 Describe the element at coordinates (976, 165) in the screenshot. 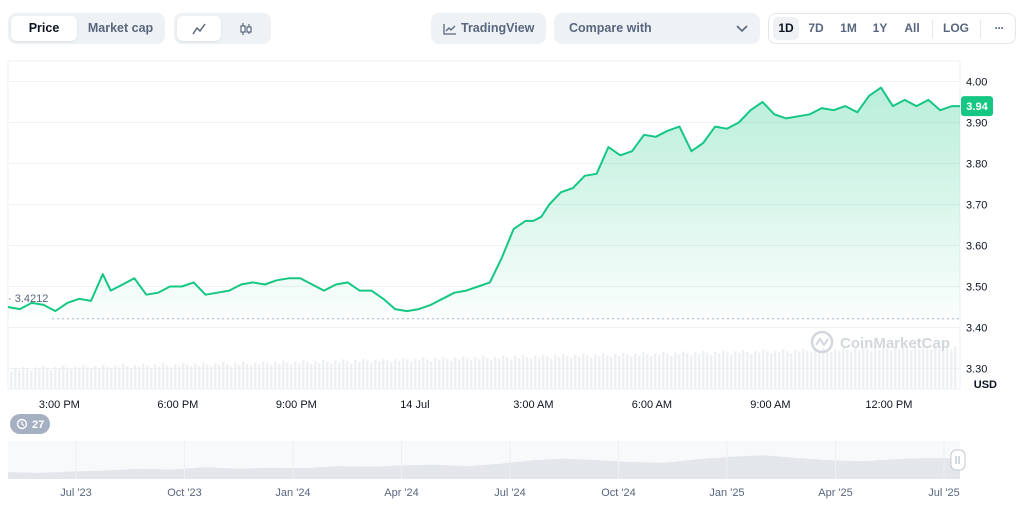

I see `y-tick-label: 3.80` at that location.